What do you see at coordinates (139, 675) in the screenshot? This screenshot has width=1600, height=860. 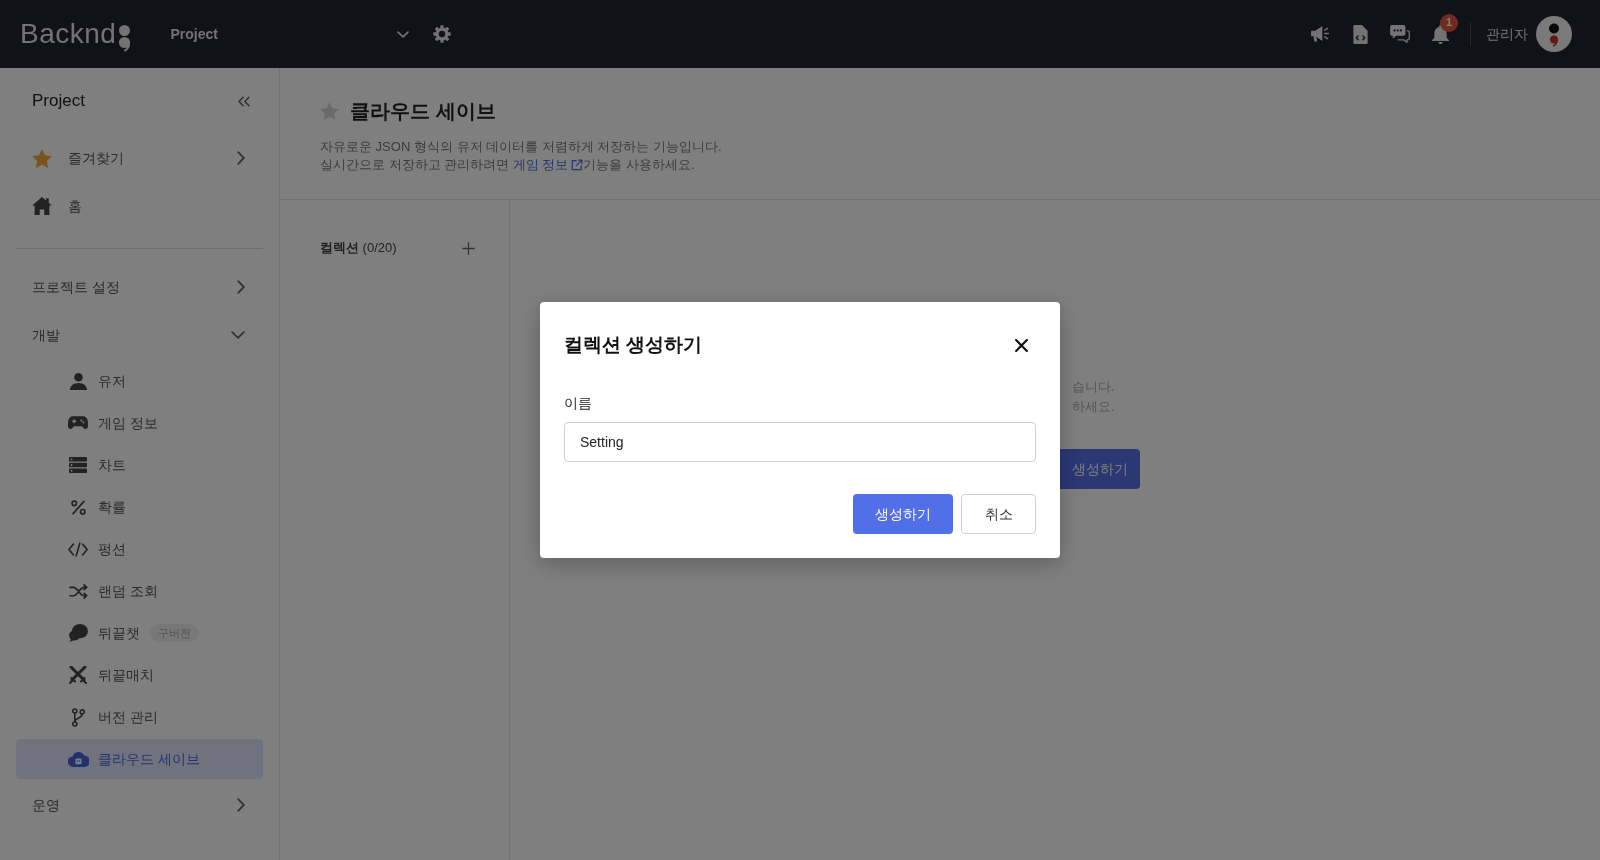 I see `sidebar-item: 뒤끝매치` at bounding box center [139, 675].